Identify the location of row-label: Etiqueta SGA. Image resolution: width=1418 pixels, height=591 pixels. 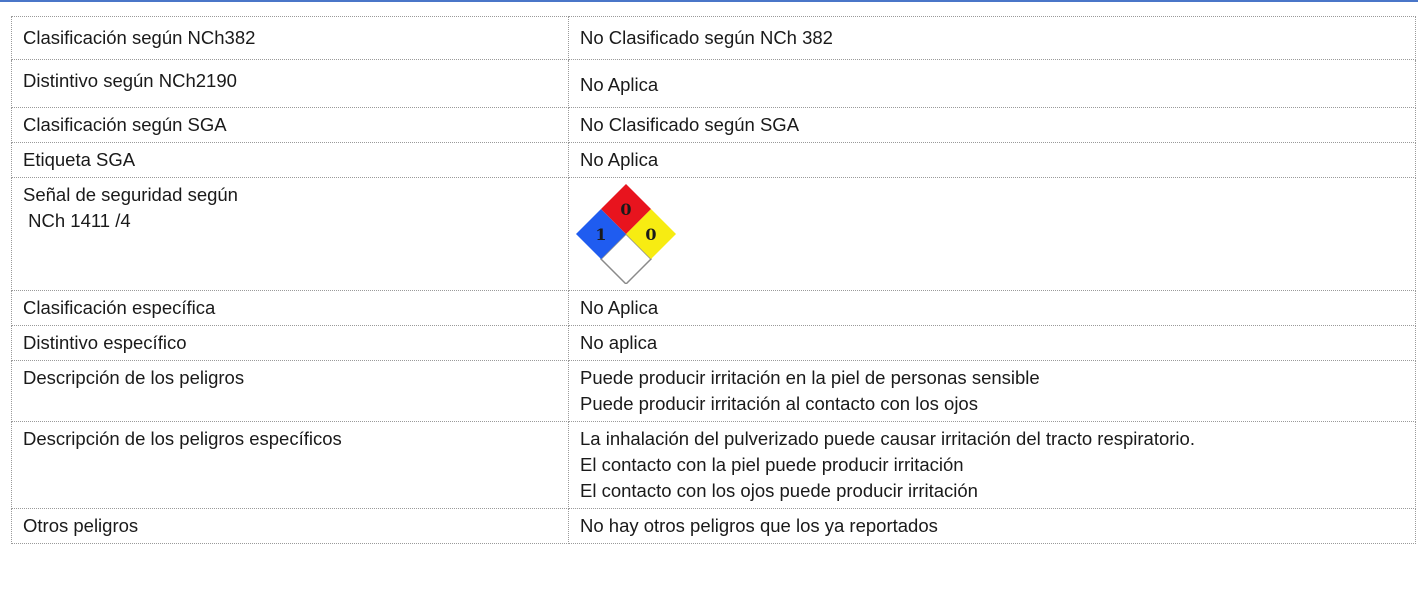
(290, 160).